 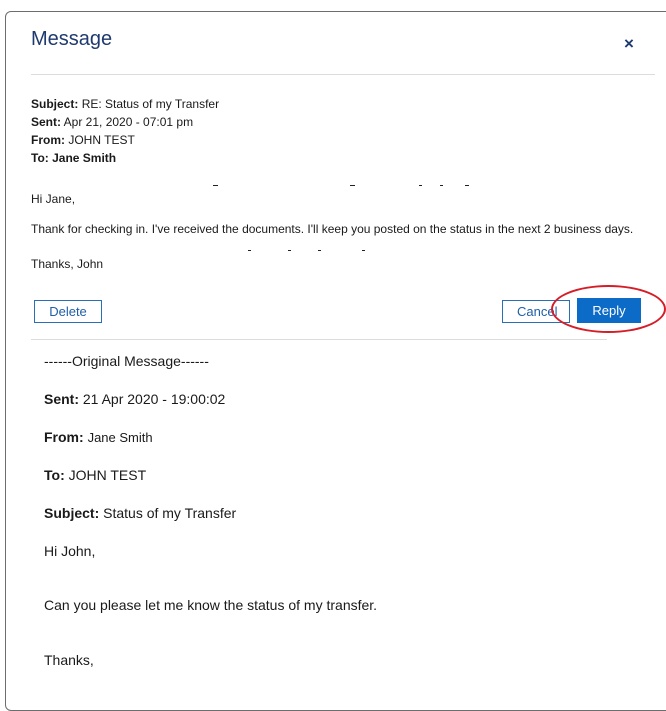 I want to click on reply-button: Reply, so click(x=609, y=310).